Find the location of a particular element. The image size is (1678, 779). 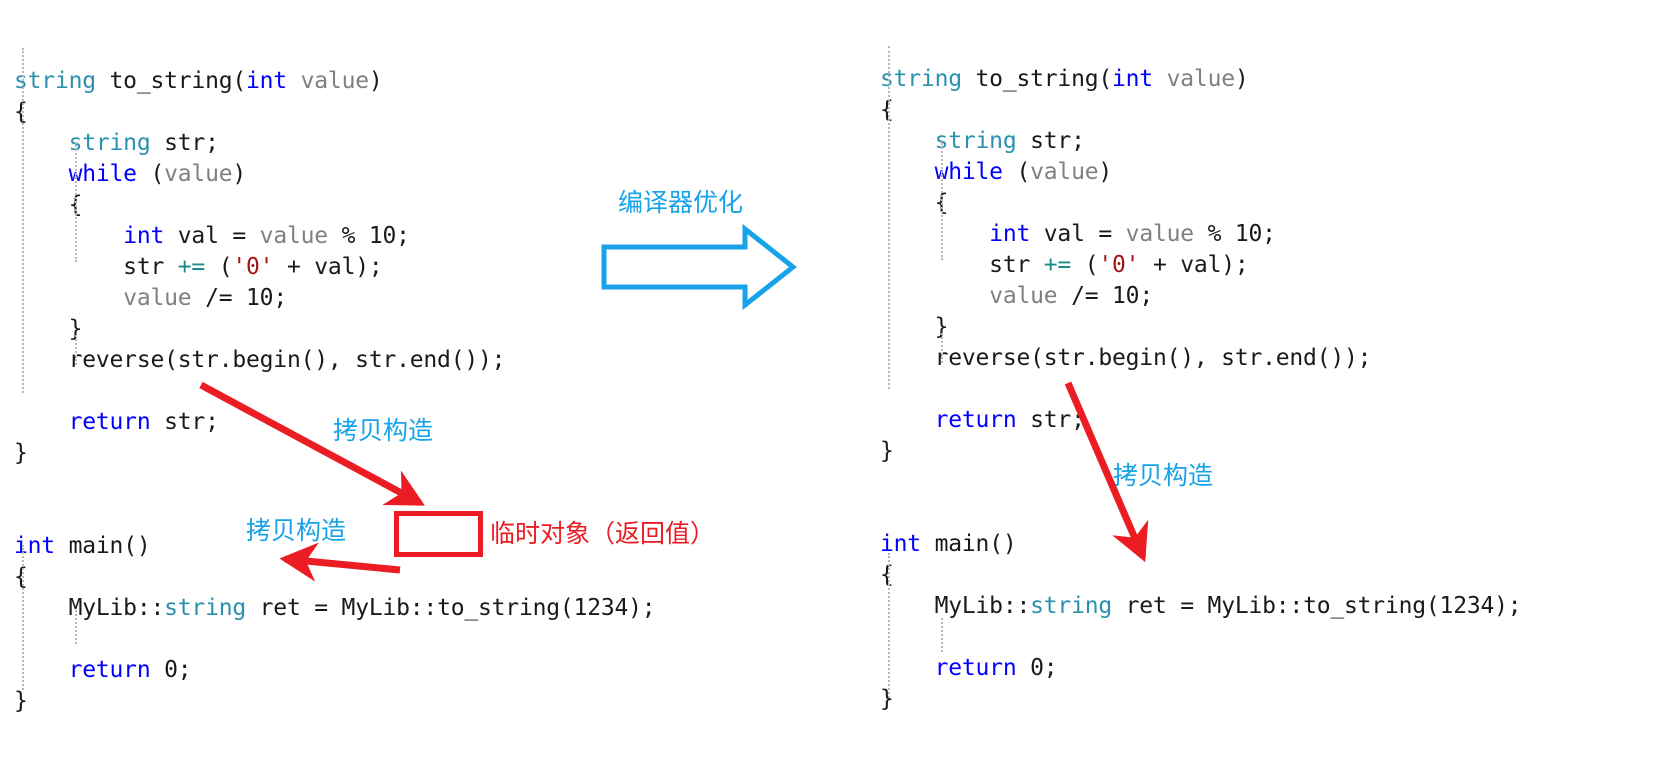

label-copy-ctor-left-upper: 拷贝构造 is located at coordinates (383, 430).